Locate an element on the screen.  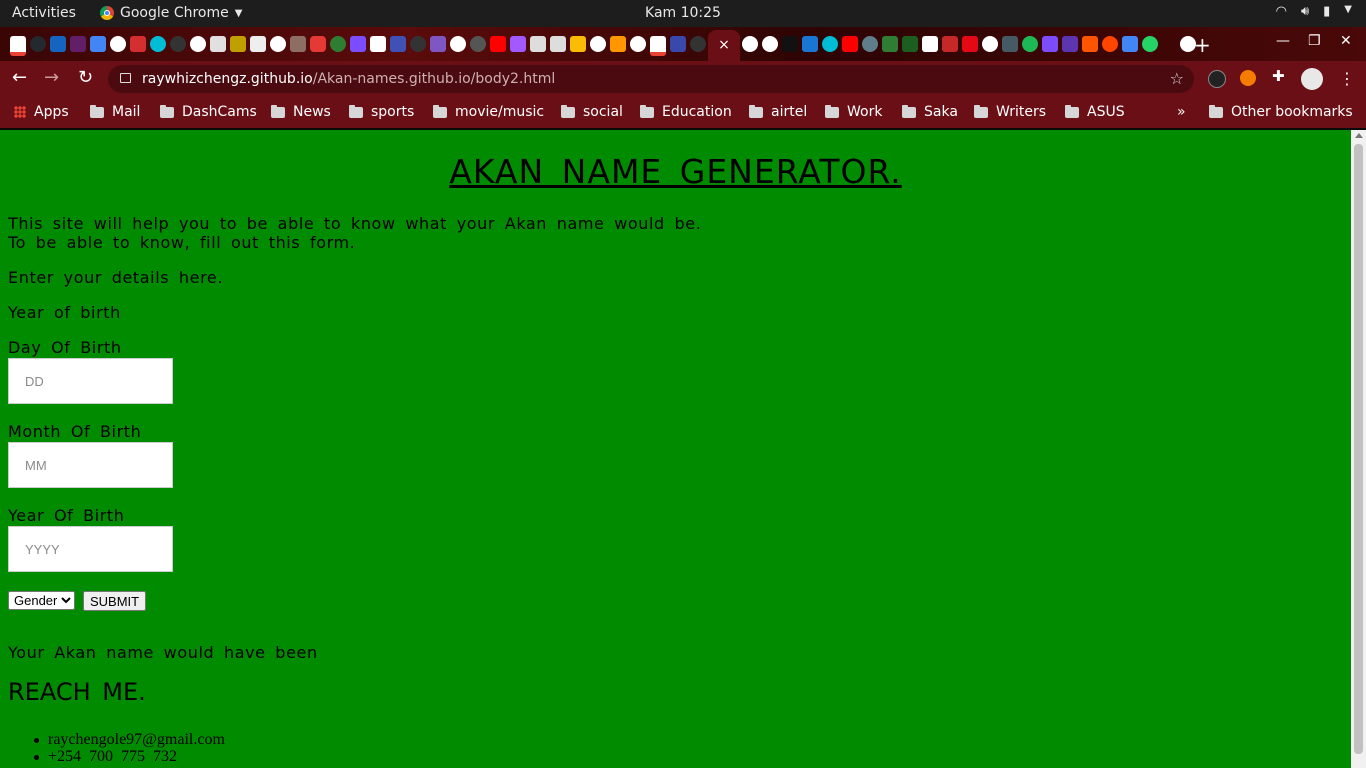
bookmark-folder-asus: ASUS is located at coordinates (1095, 112).